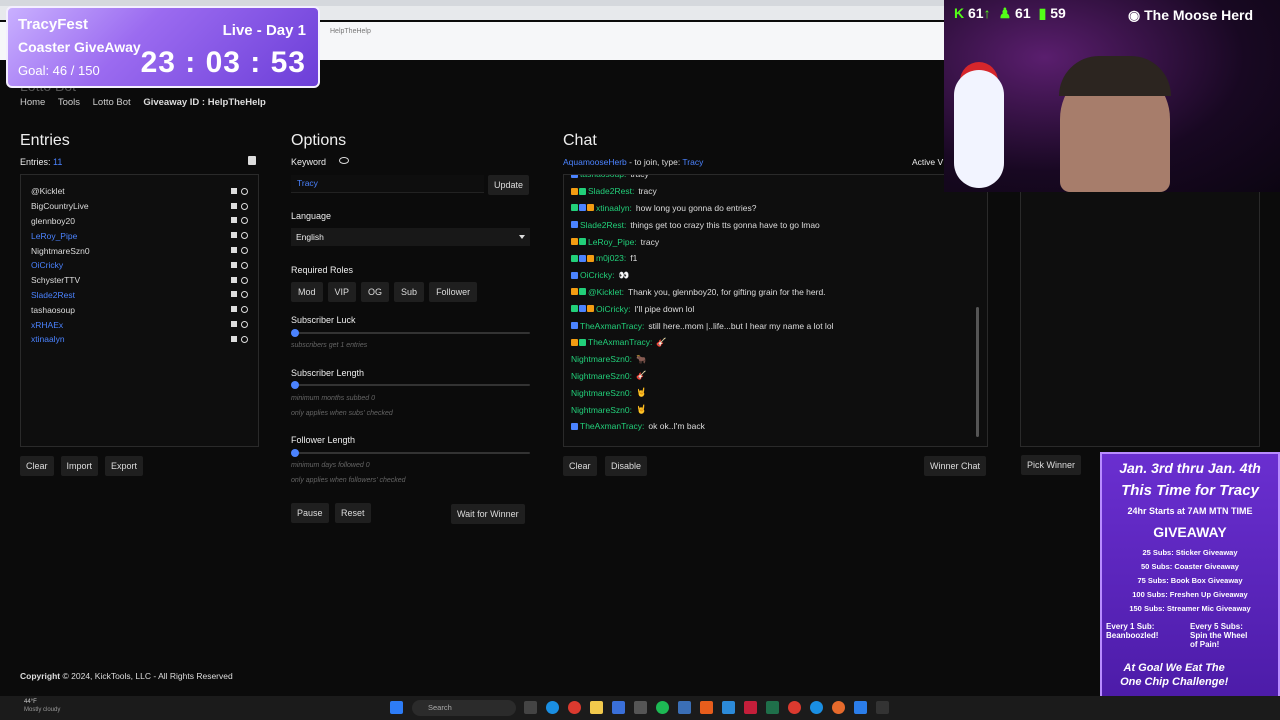  I want to click on chat-username: @Kicklet:, so click(606, 292).